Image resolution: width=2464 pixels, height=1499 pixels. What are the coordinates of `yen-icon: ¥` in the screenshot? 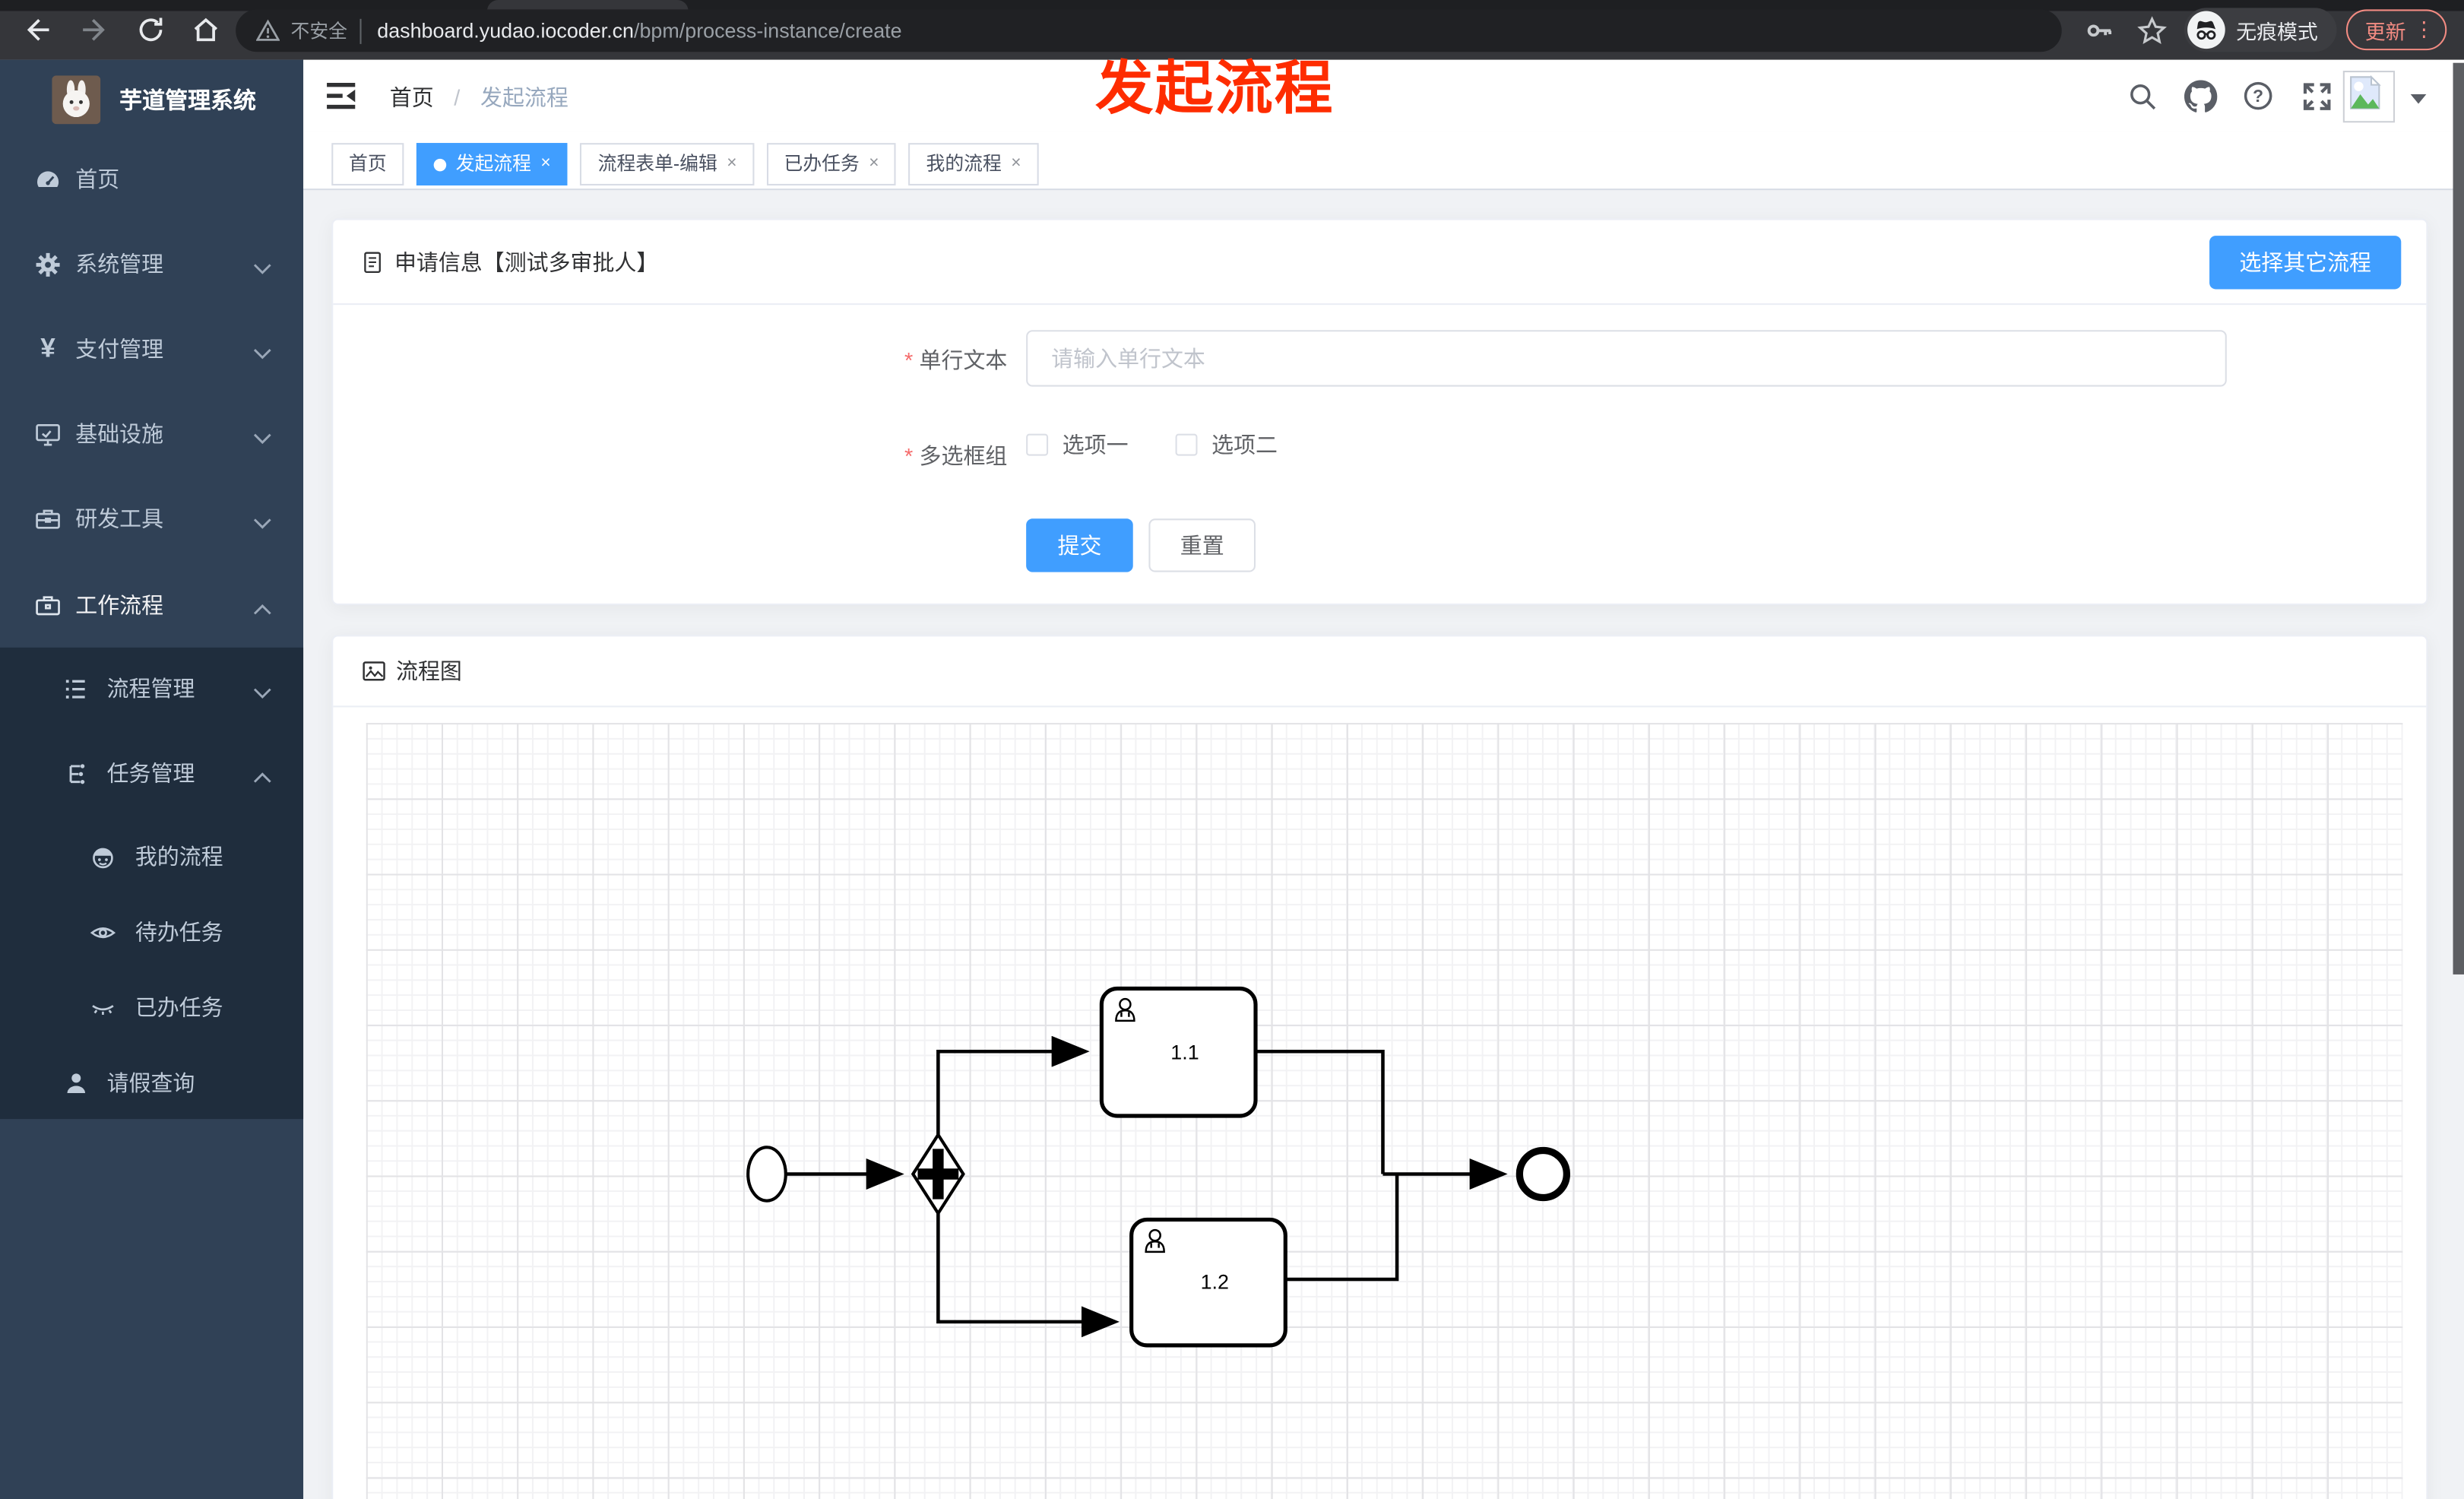 It's located at (47, 348).